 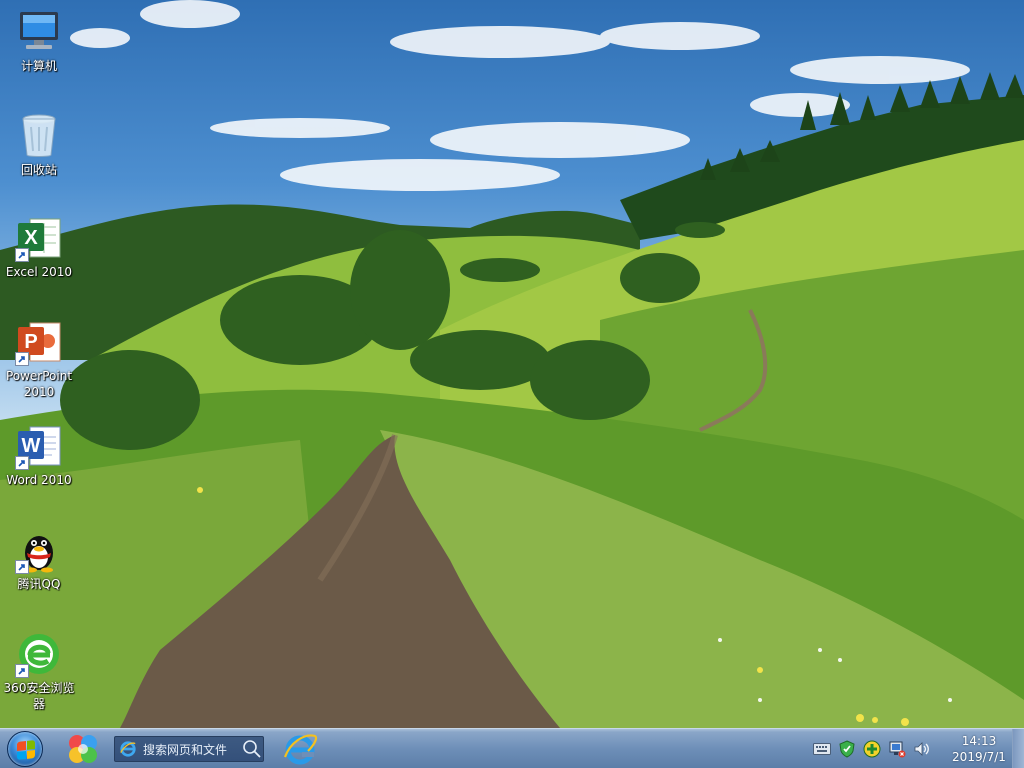 What do you see at coordinates (38, 66) in the screenshot?
I see `desktop-icon-label: 计算机` at bounding box center [38, 66].